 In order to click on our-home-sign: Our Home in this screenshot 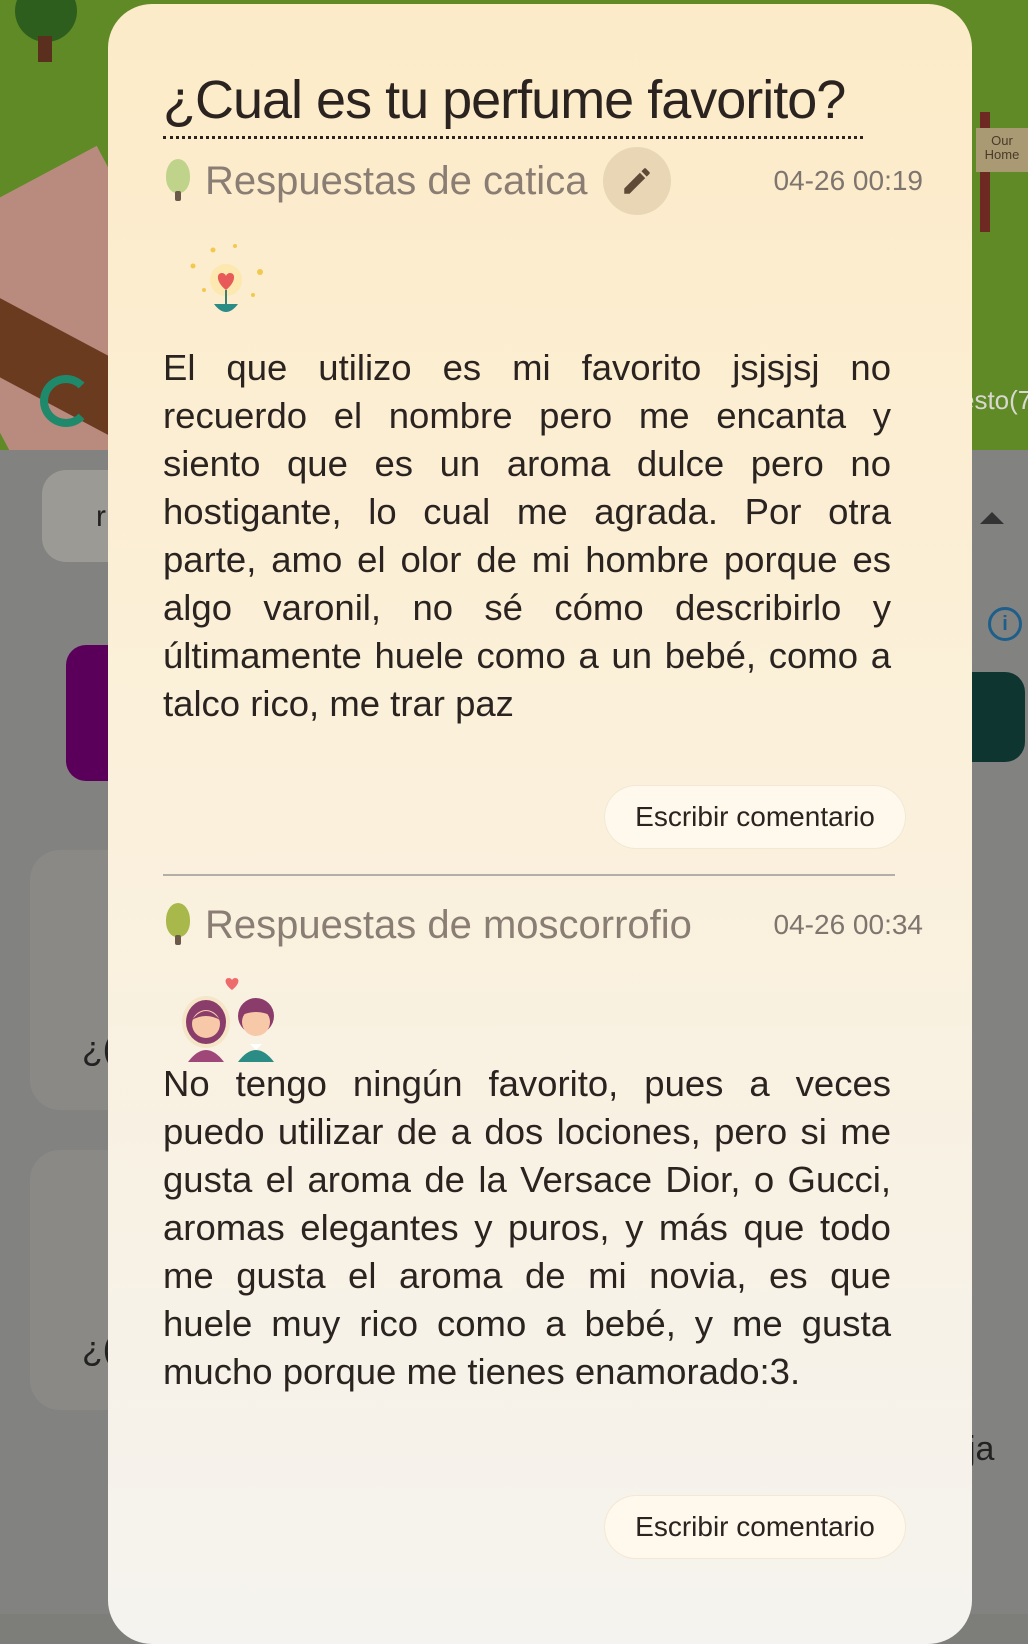, I will do `click(1002, 150)`.